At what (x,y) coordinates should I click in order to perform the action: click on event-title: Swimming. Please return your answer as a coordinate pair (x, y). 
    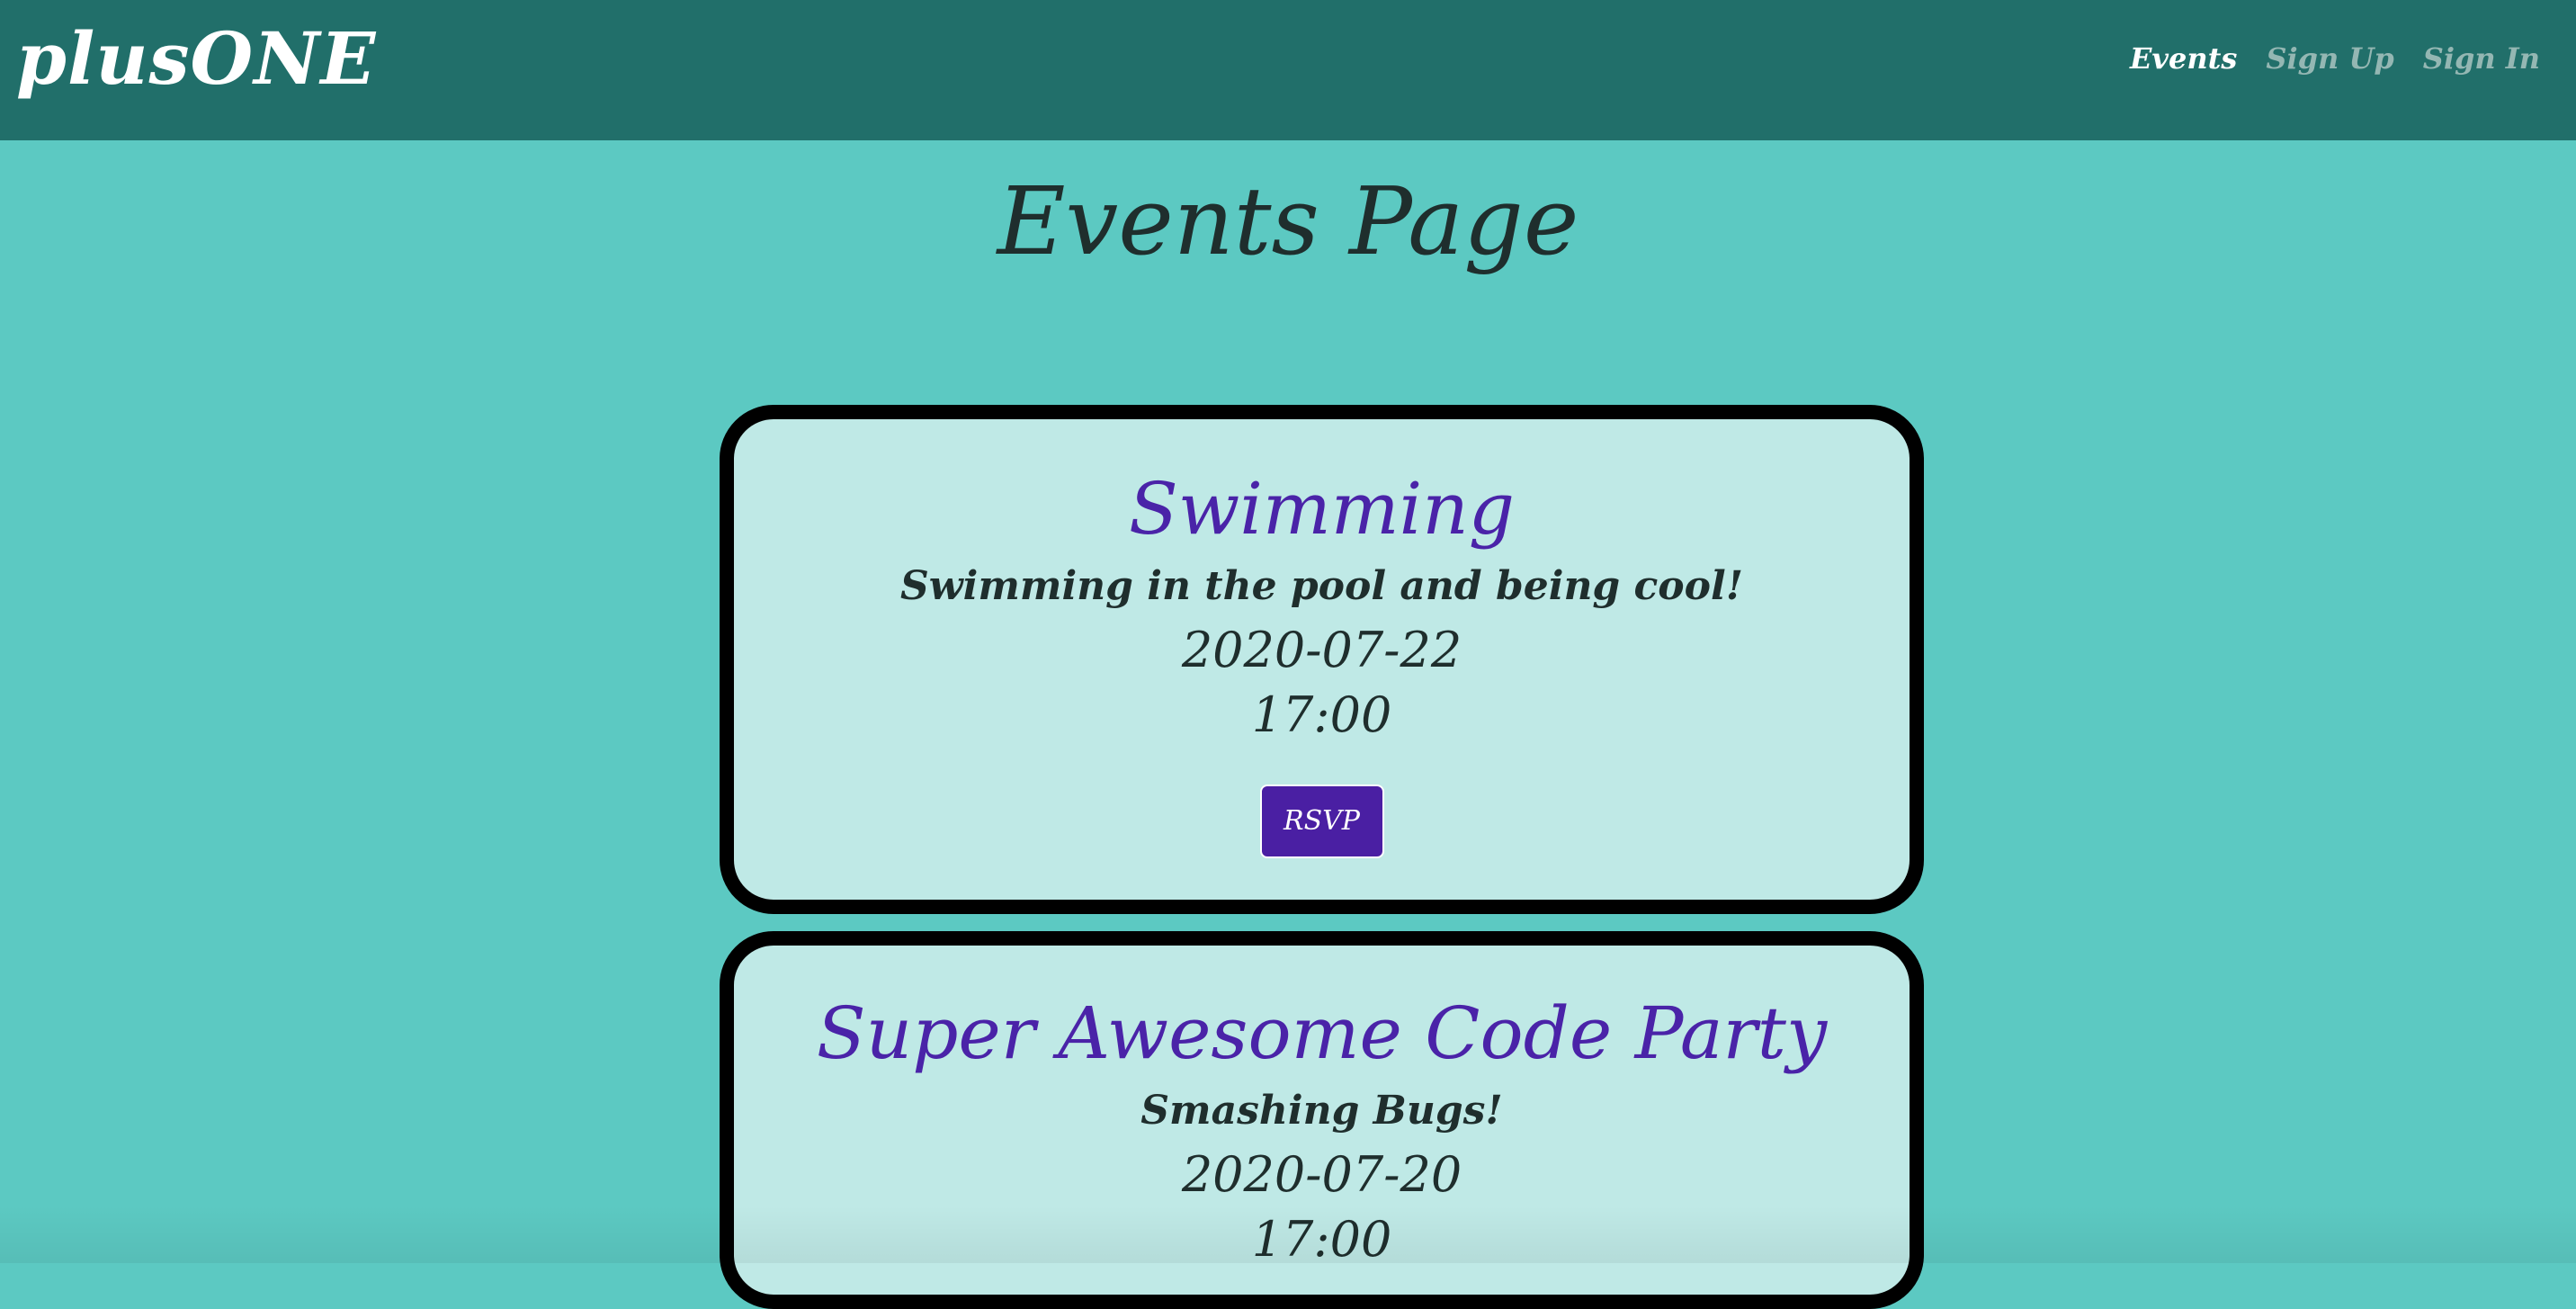
    Looking at the image, I should click on (1322, 509).